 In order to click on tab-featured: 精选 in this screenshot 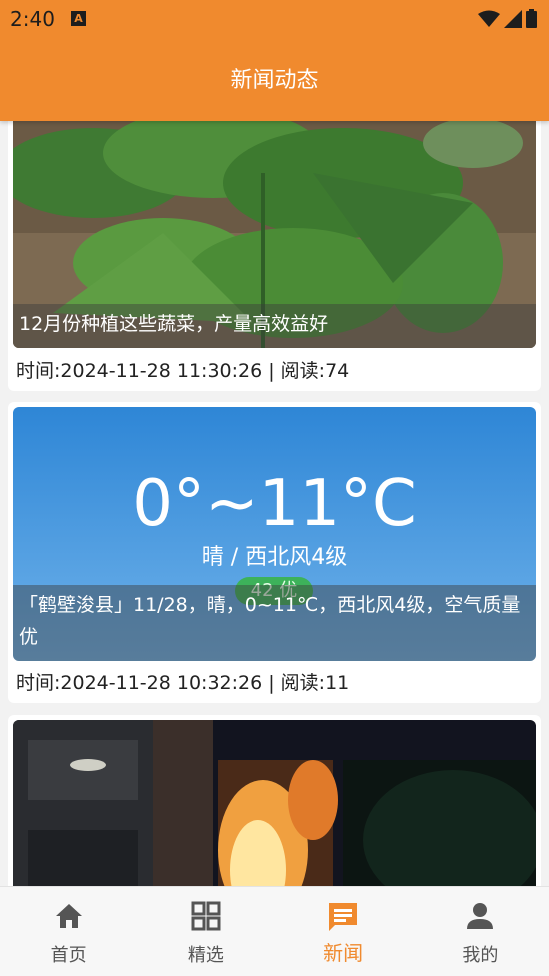, I will do `click(205, 931)`.